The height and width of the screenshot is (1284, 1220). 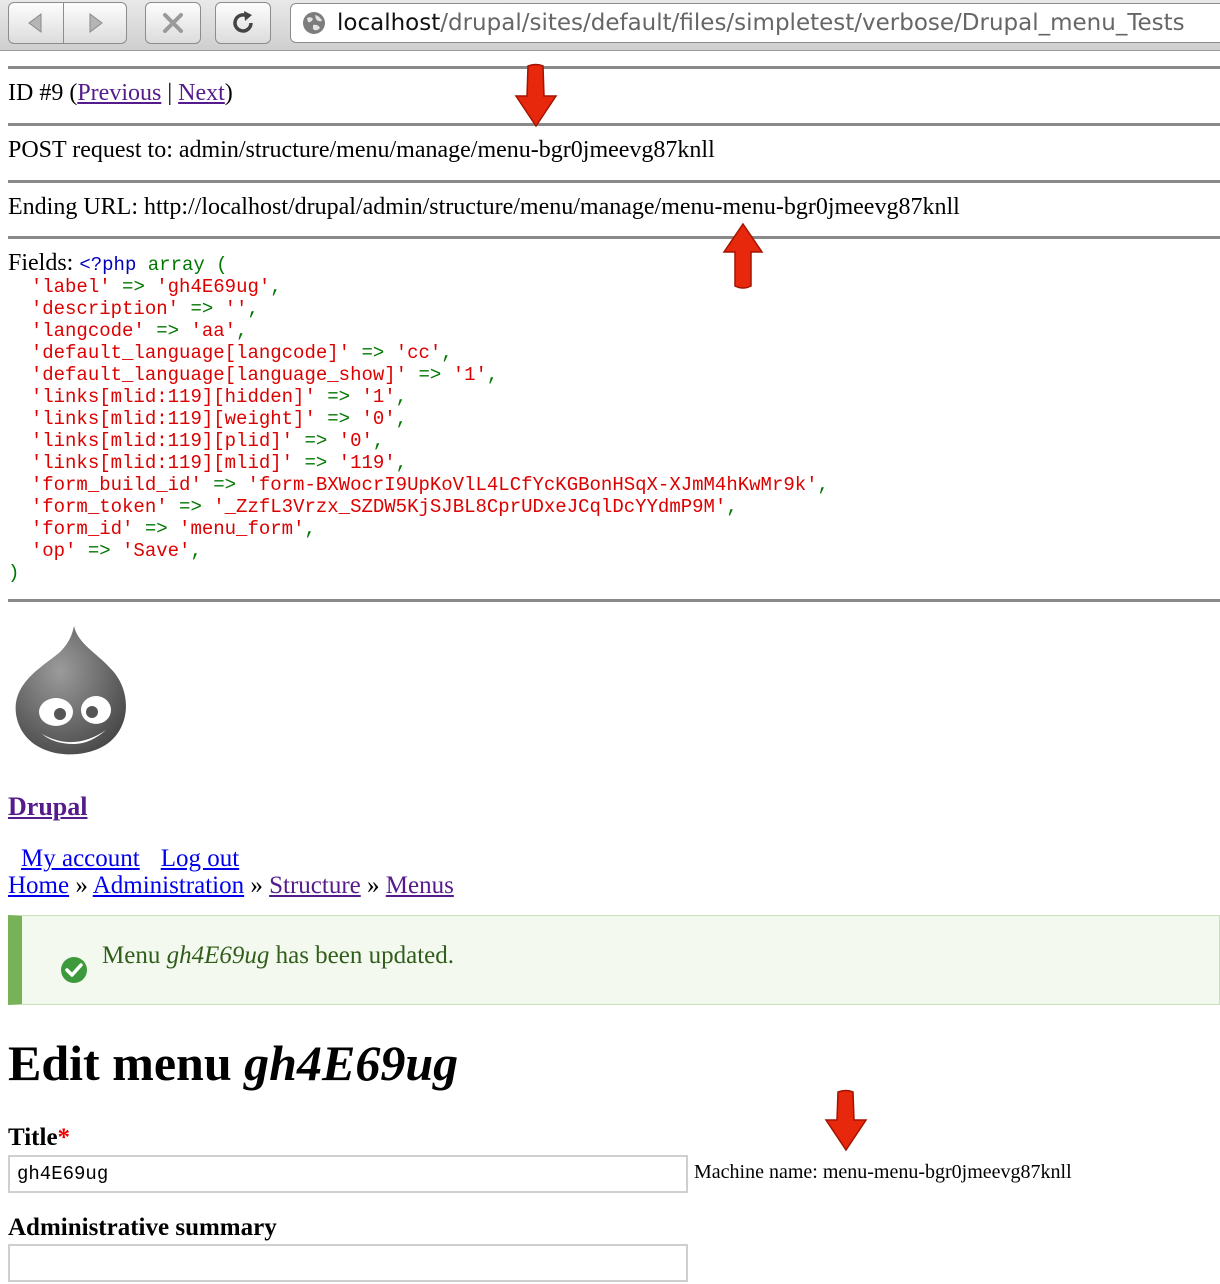 I want to click on required-marker: *, so click(x=64, y=1137).